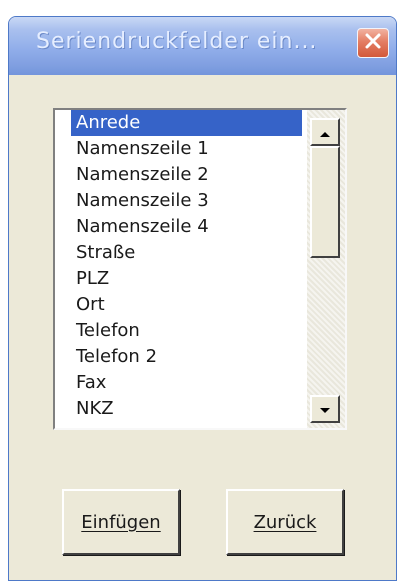 The image size is (397, 581). What do you see at coordinates (181, 305) in the screenshot?
I see `list-item-ort: Ort` at bounding box center [181, 305].